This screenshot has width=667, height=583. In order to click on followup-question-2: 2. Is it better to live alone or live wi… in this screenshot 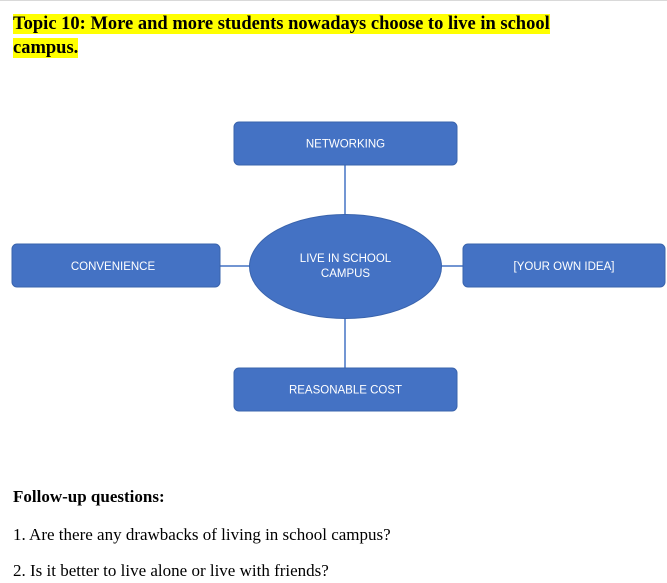, I will do `click(171, 570)`.